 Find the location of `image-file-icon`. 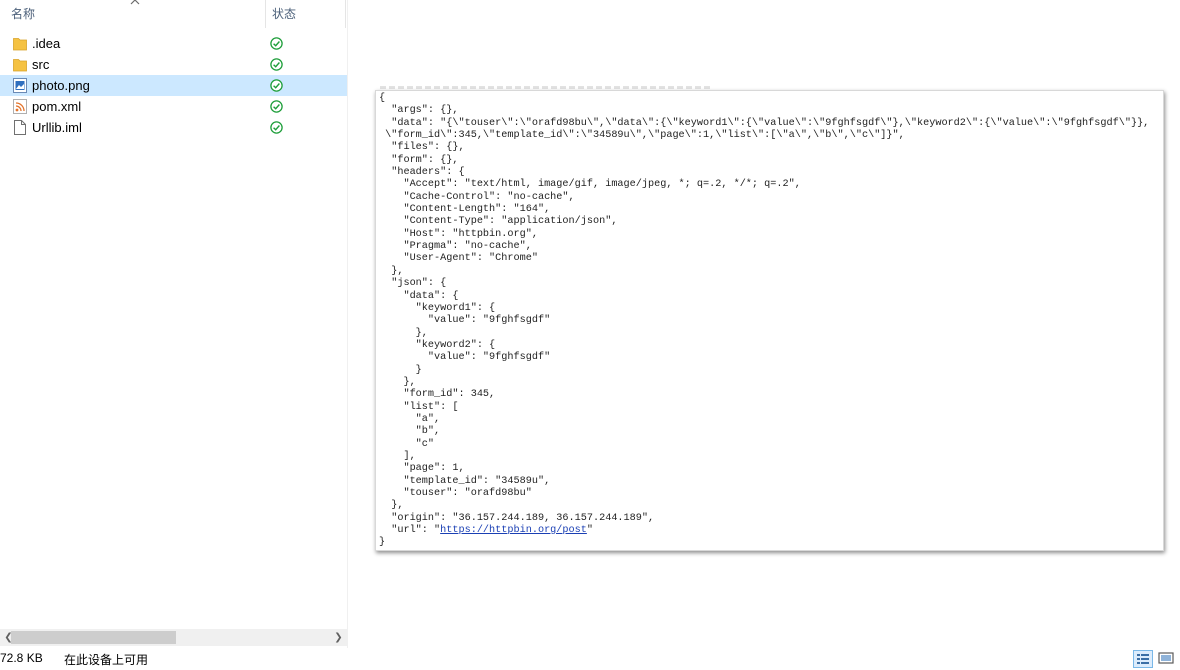

image-file-icon is located at coordinates (20, 85).